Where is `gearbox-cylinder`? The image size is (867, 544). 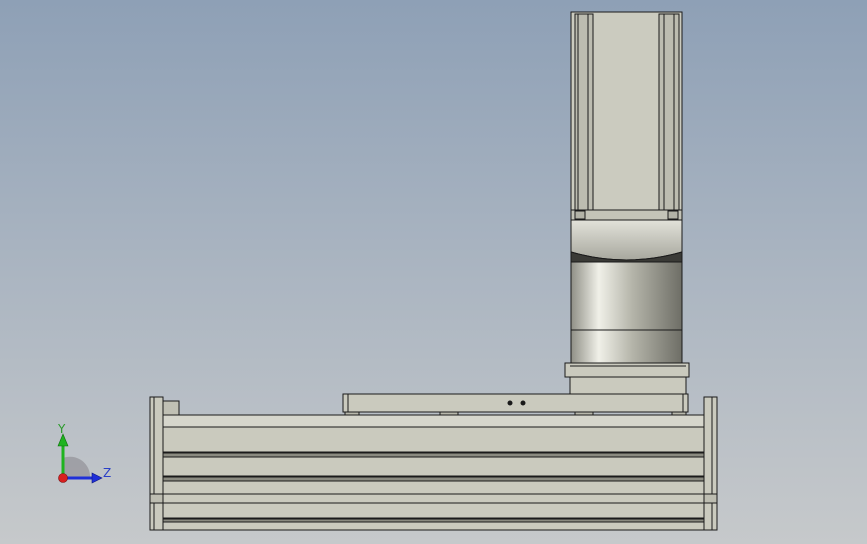 gearbox-cylinder is located at coordinates (626, 312).